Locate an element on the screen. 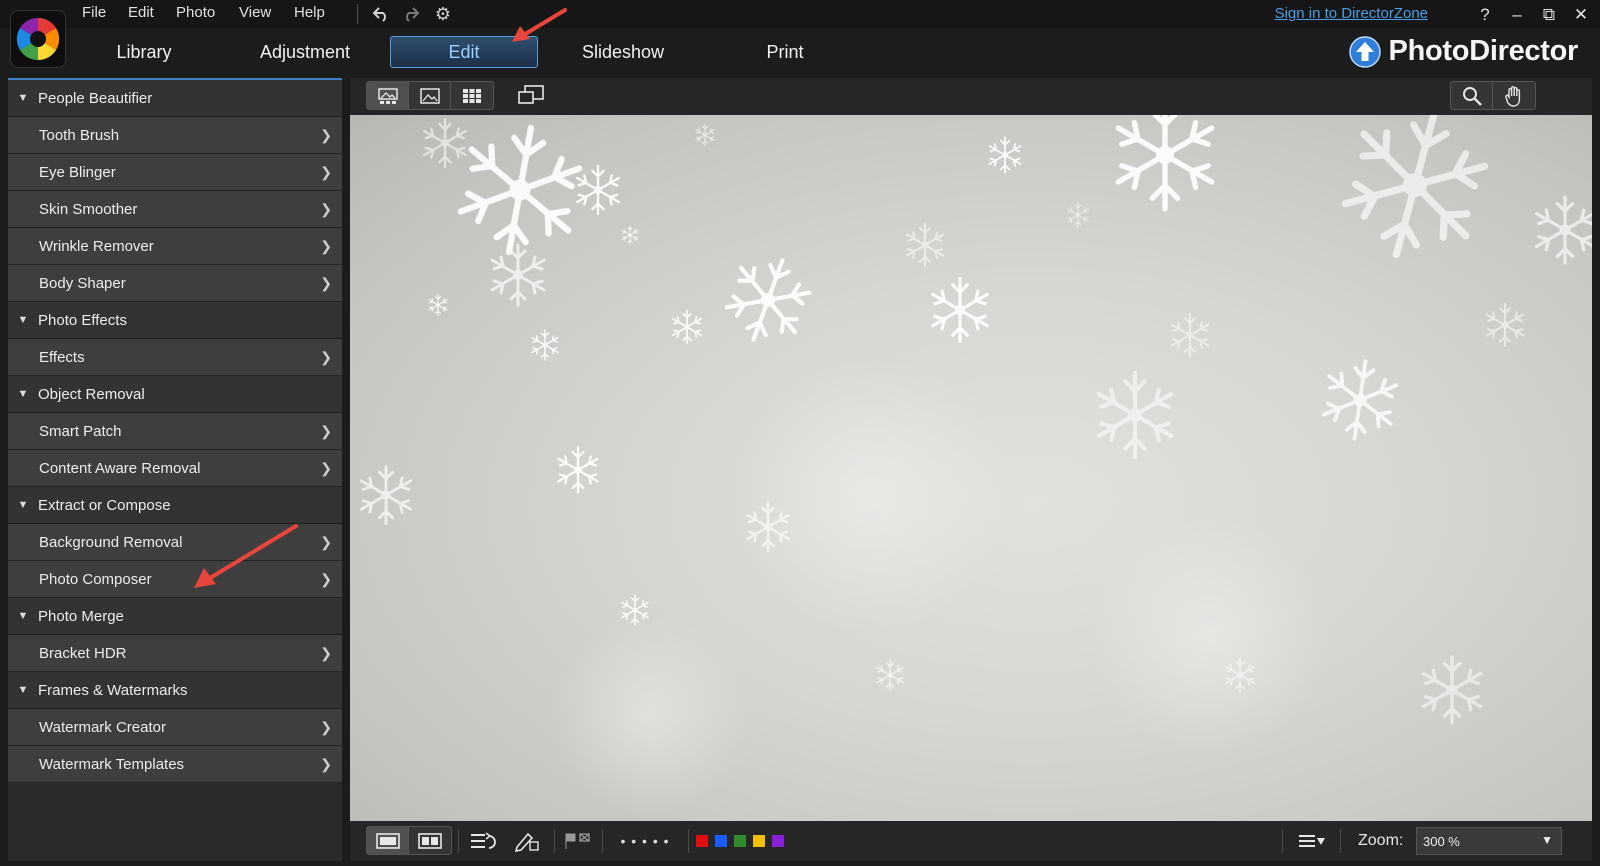 The image size is (1600, 866). zoom-dropdown: 300 % ▼ is located at coordinates (1489, 841).